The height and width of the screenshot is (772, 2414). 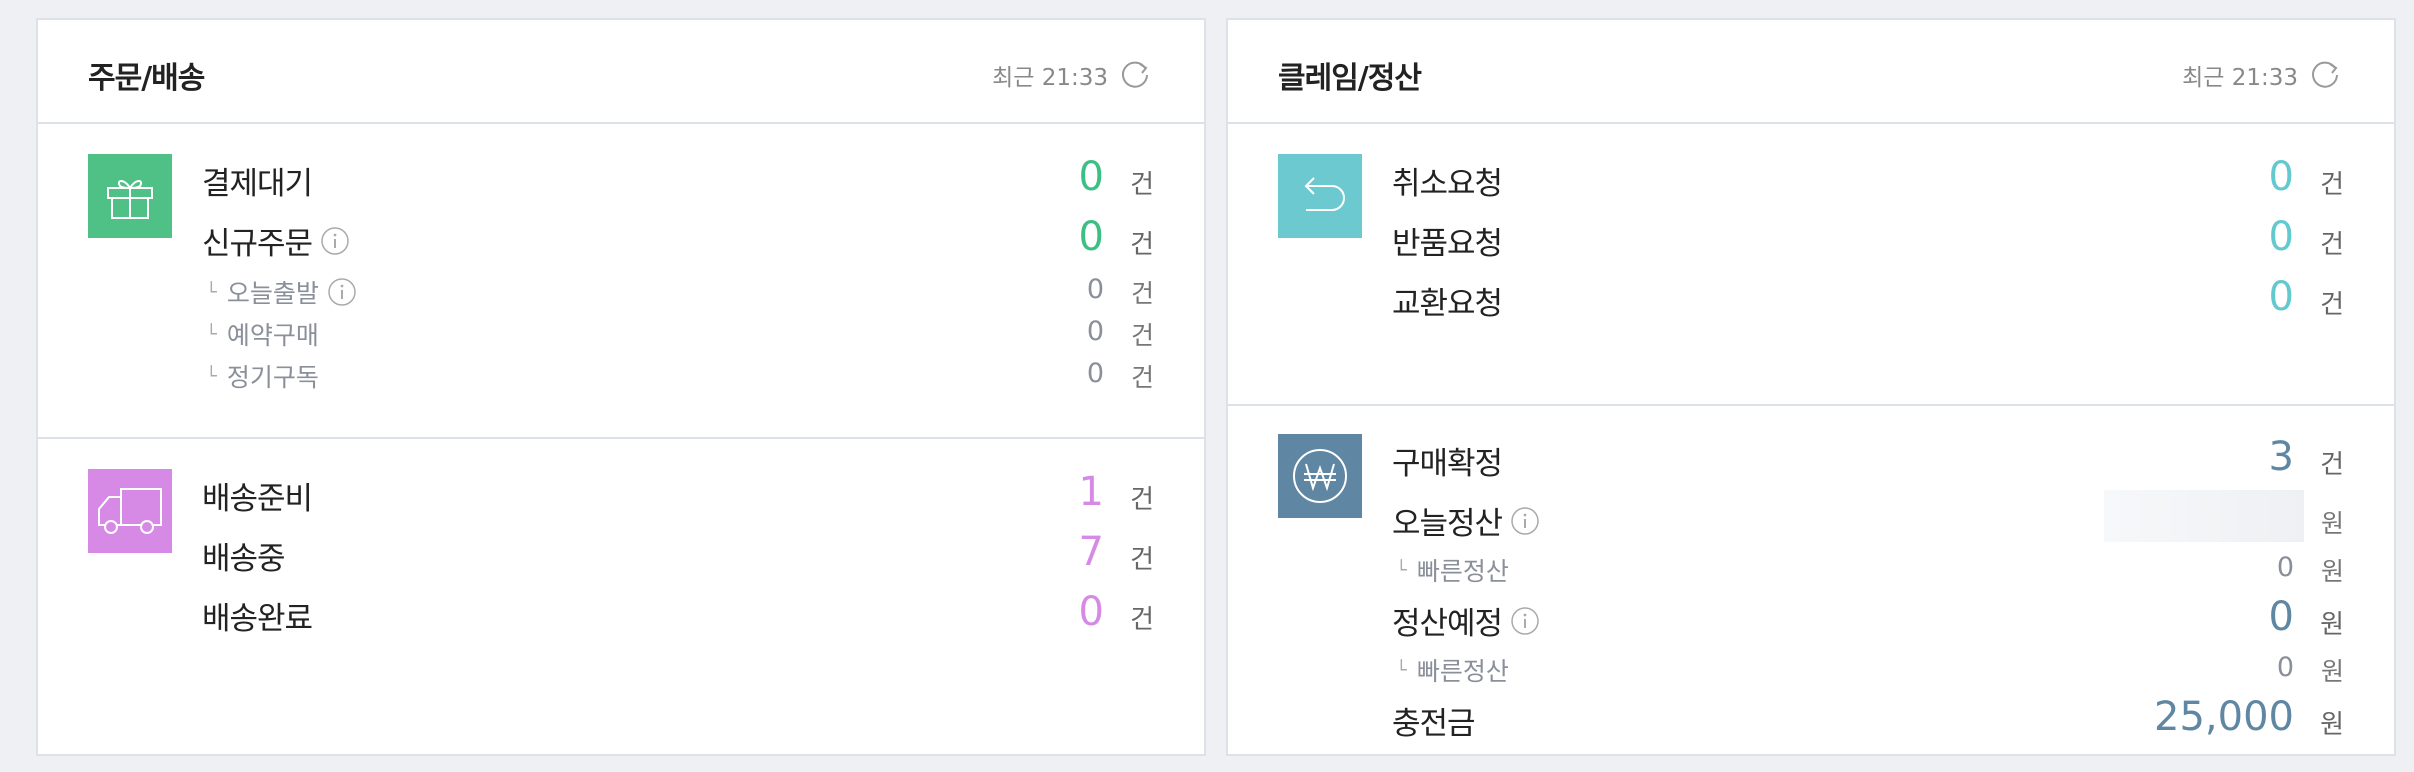 I want to click on row-label: 결제대기, so click(x=257, y=184).